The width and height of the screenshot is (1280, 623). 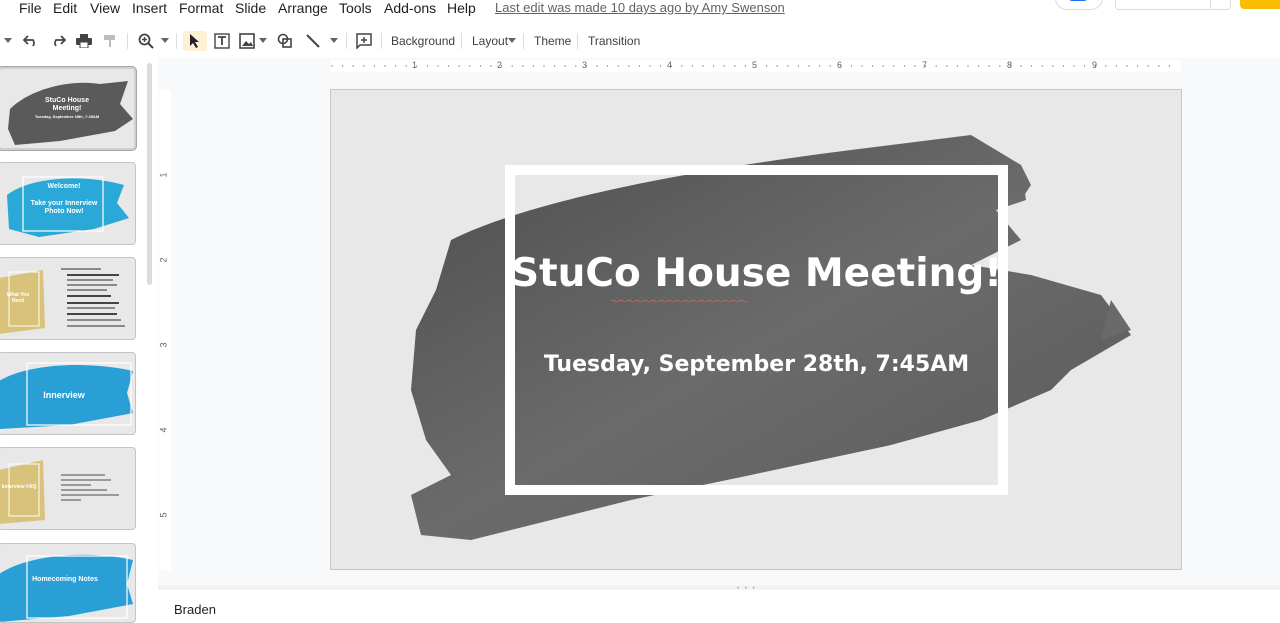 What do you see at coordinates (149, 8) in the screenshot?
I see `menu-insert: Insert` at bounding box center [149, 8].